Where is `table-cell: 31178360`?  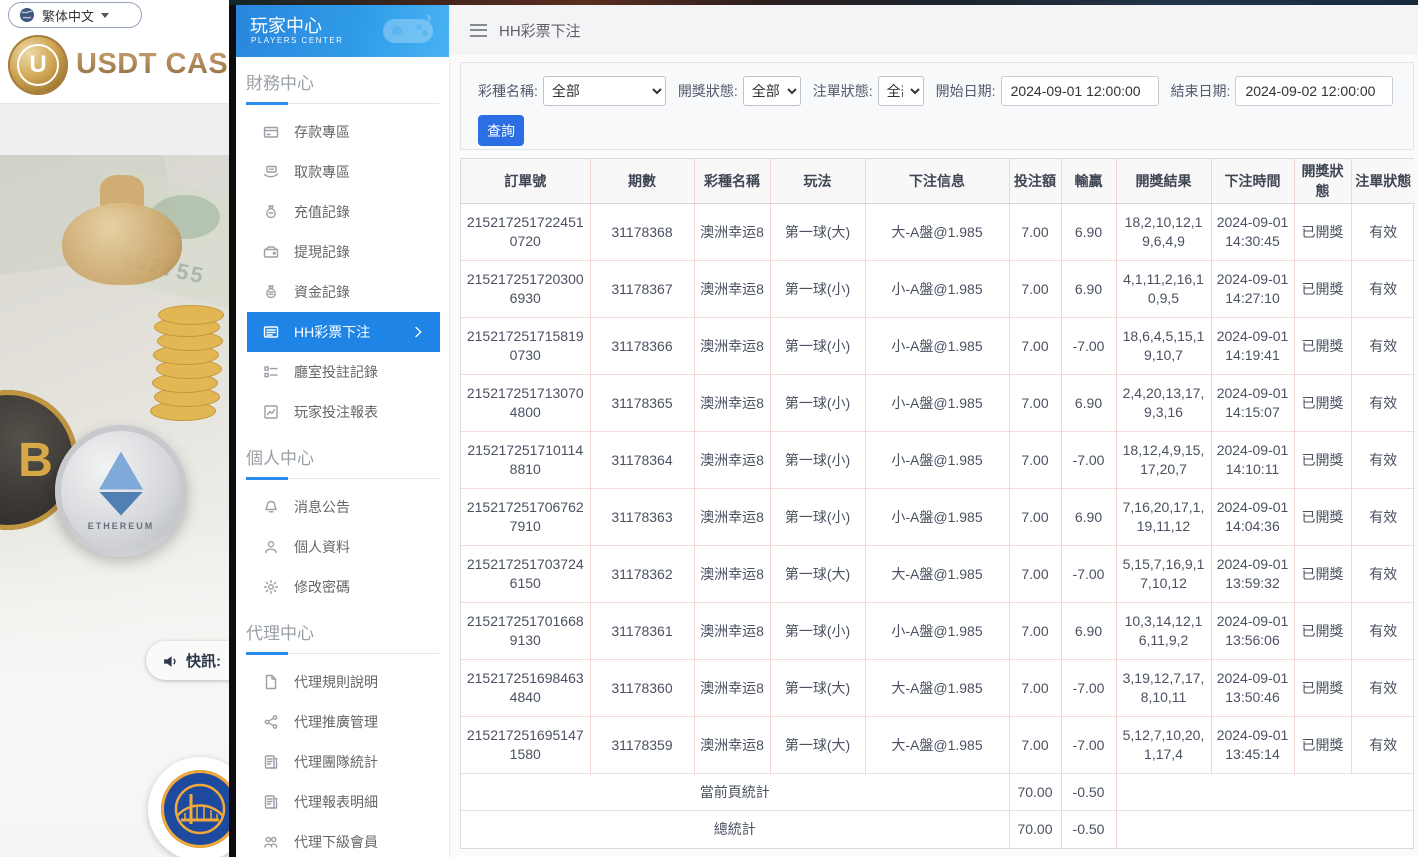 table-cell: 31178360 is located at coordinates (642, 688).